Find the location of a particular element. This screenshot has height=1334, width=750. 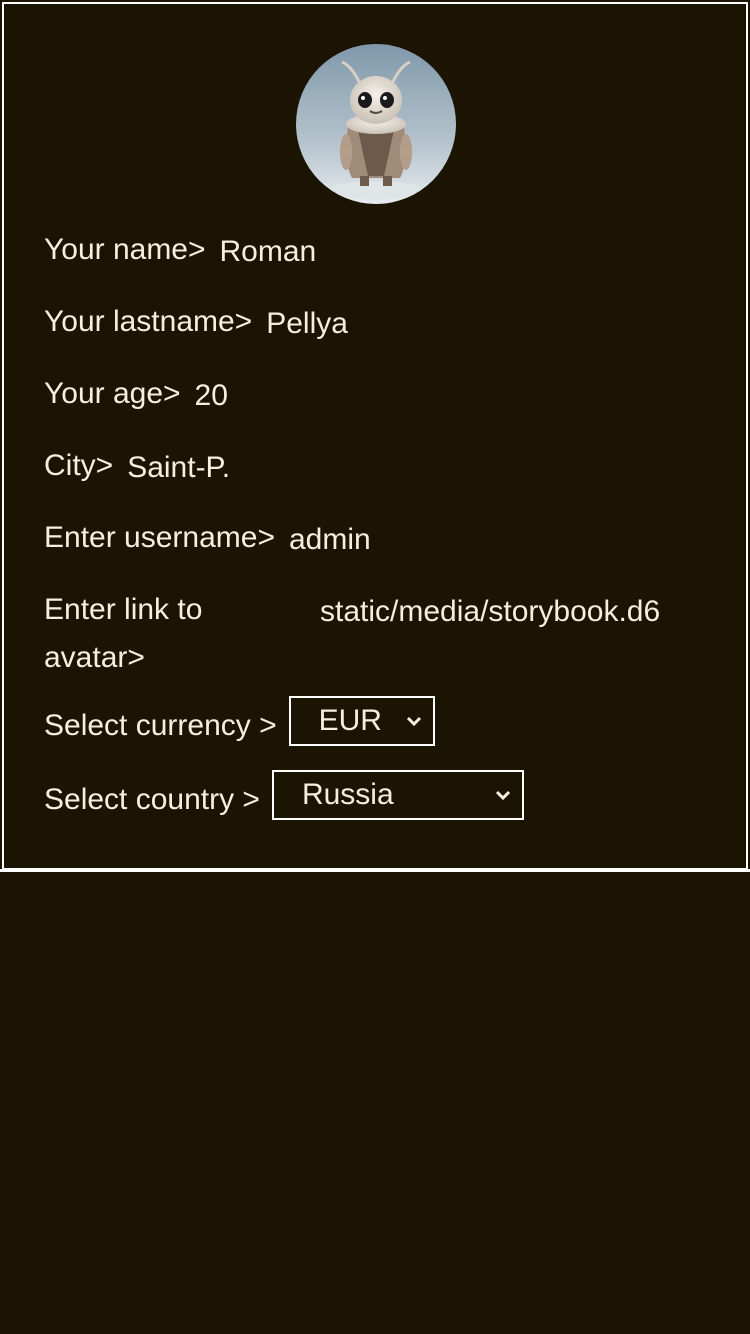

country-row: Select country > Russia is located at coordinates (284, 797).